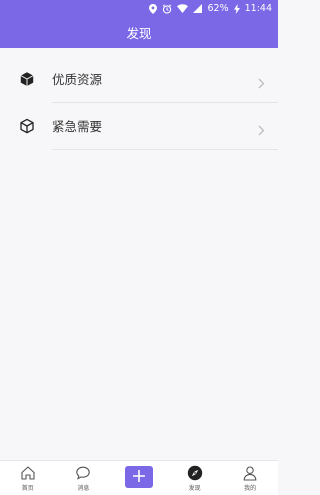  Describe the element at coordinates (83, 473) in the screenshot. I see `chat-bubble-icon` at that location.